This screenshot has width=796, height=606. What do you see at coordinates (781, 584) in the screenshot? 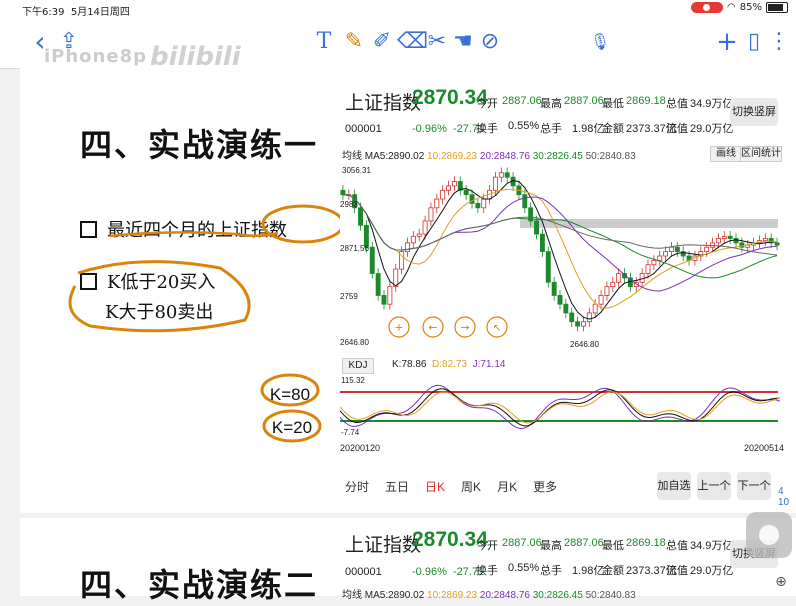
I see `zoom-icon: ⊕` at bounding box center [781, 584].